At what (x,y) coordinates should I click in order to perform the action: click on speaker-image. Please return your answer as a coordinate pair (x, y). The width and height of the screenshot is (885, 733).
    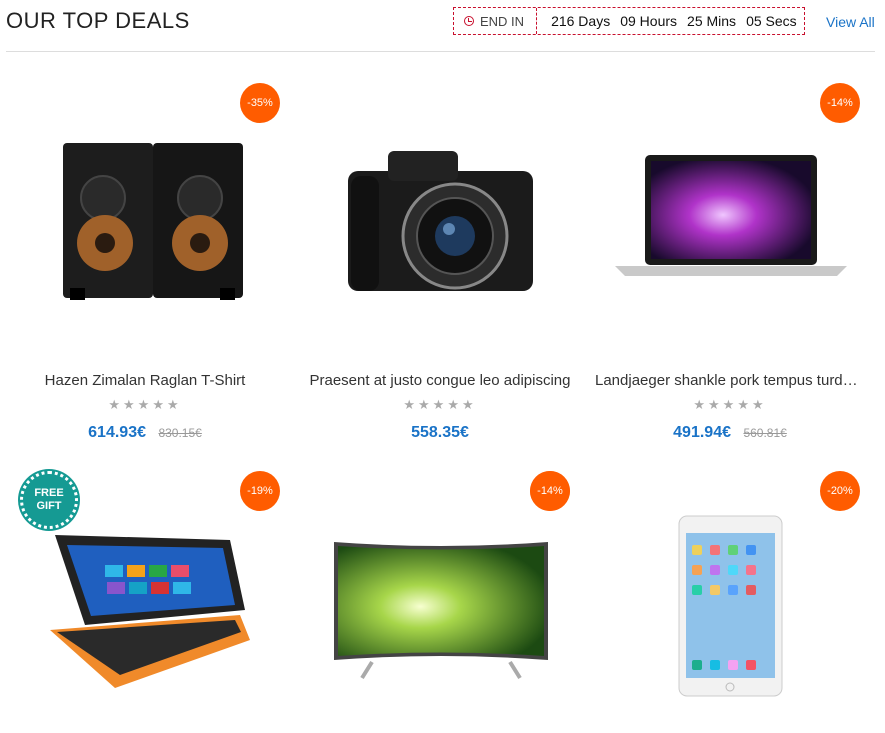
    Looking at the image, I should click on (152, 223).